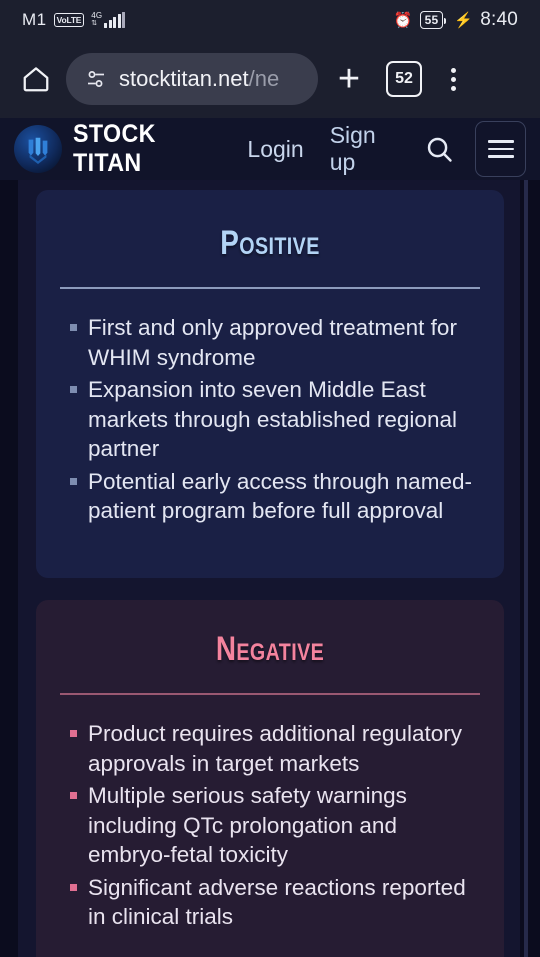 Image resolution: width=540 pixels, height=957 pixels. I want to click on network-type-label: 4G, so click(97, 15).